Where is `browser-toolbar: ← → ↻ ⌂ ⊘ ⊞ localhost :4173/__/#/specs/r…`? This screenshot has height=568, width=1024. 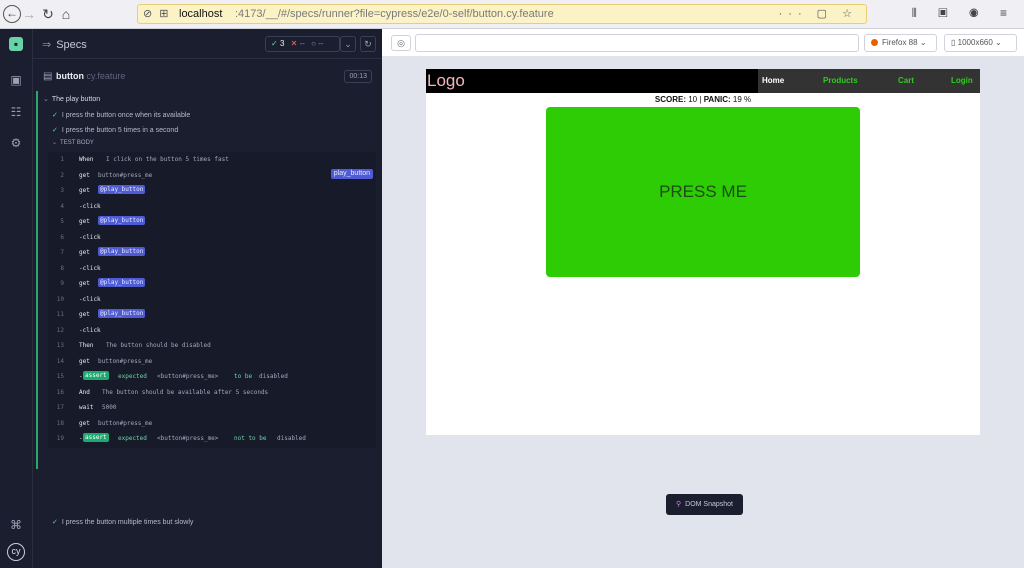
browser-toolbar: ← → ↻ ⌂ ⊘ ⊞ localhost :4173/__/#/specs/r… is located at coordinates (512, 14).